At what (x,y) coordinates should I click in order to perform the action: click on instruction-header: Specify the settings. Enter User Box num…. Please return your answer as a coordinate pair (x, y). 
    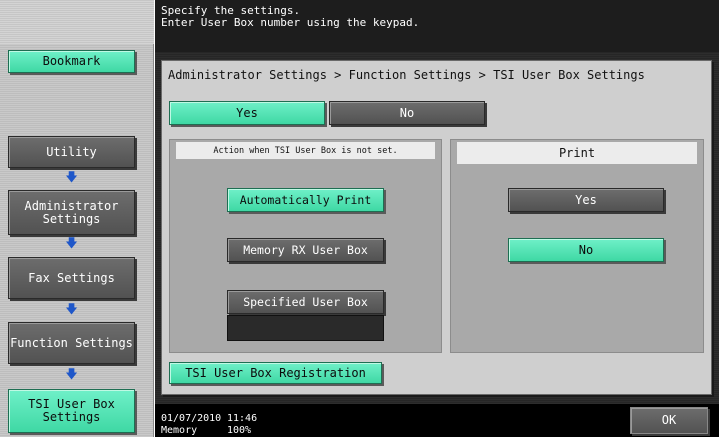
    Looking at the image, I should click on (437, 26).